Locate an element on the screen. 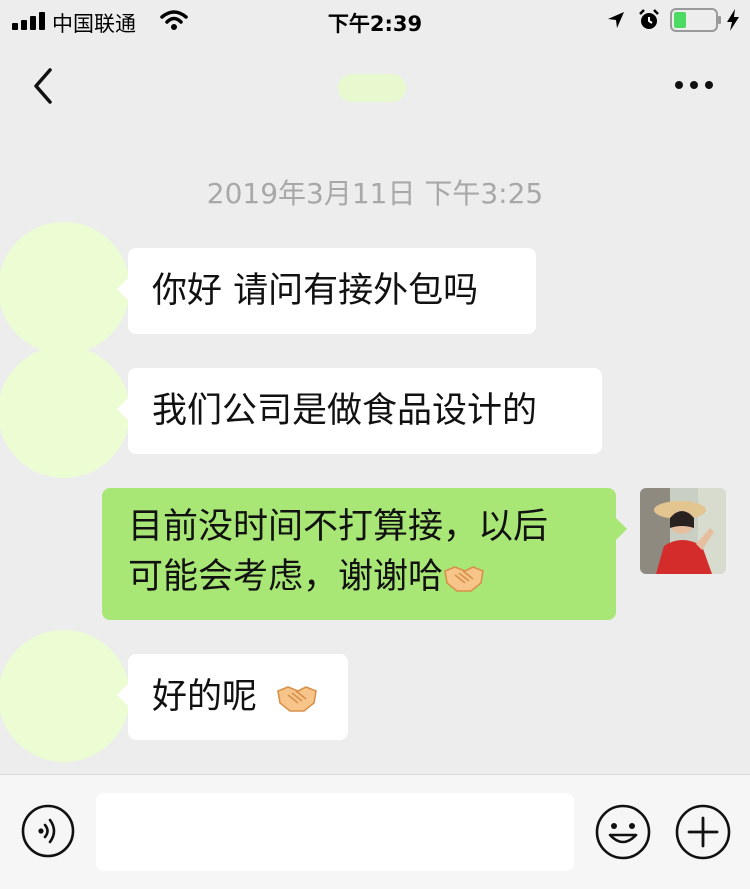  message-input is located at coordinates (335, 832).